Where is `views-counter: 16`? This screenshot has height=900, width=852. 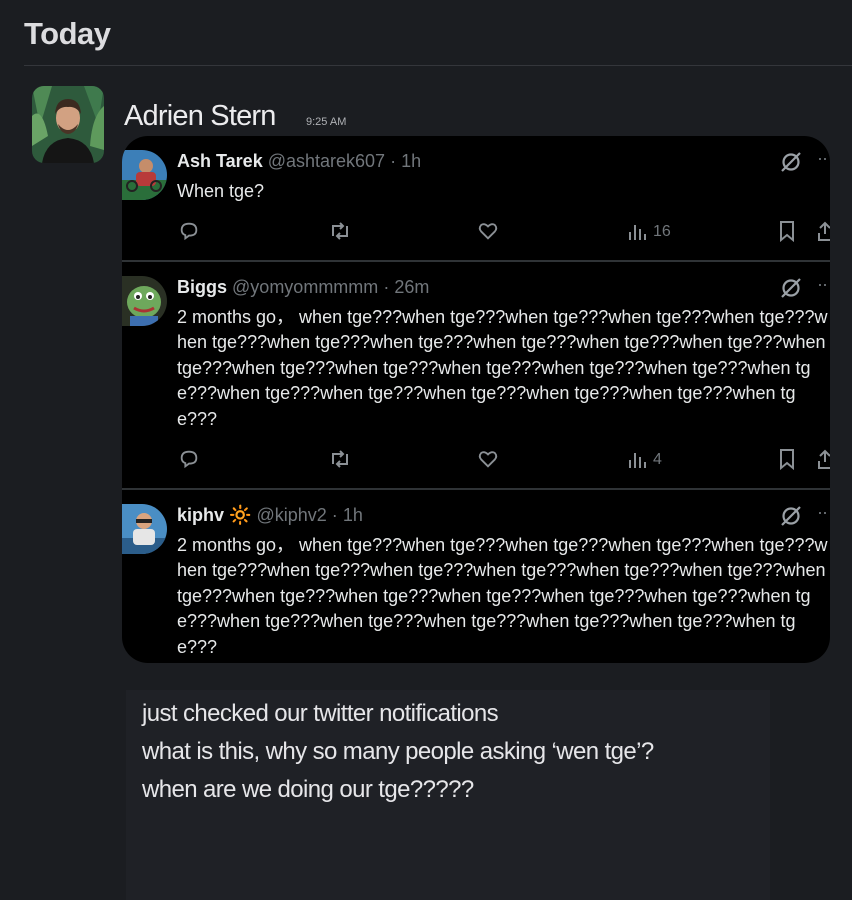 views-counter: 16 is located at coordinates (649, 232).